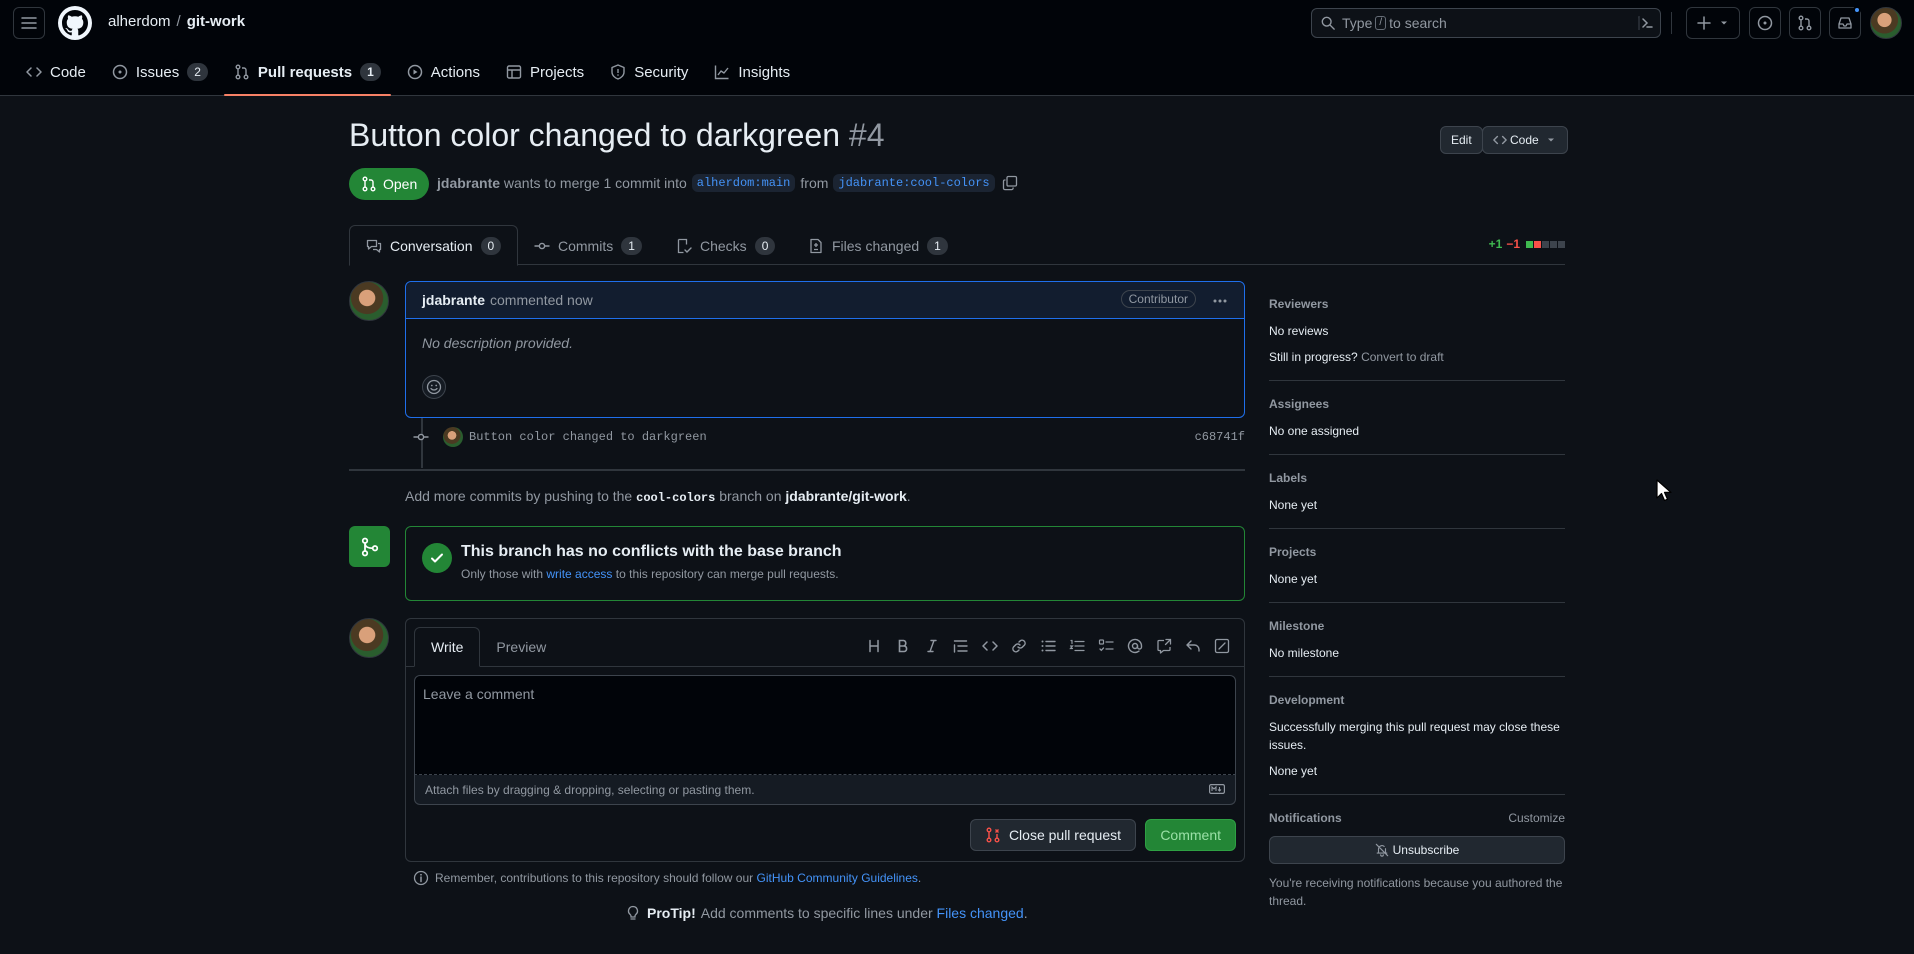 This screenshot has height=954, width=1914. What do you see at coordinates (1417, 304) in the screenshot?
I see `reviewers-title: Reviewers` at bounding box center [1417, 304].